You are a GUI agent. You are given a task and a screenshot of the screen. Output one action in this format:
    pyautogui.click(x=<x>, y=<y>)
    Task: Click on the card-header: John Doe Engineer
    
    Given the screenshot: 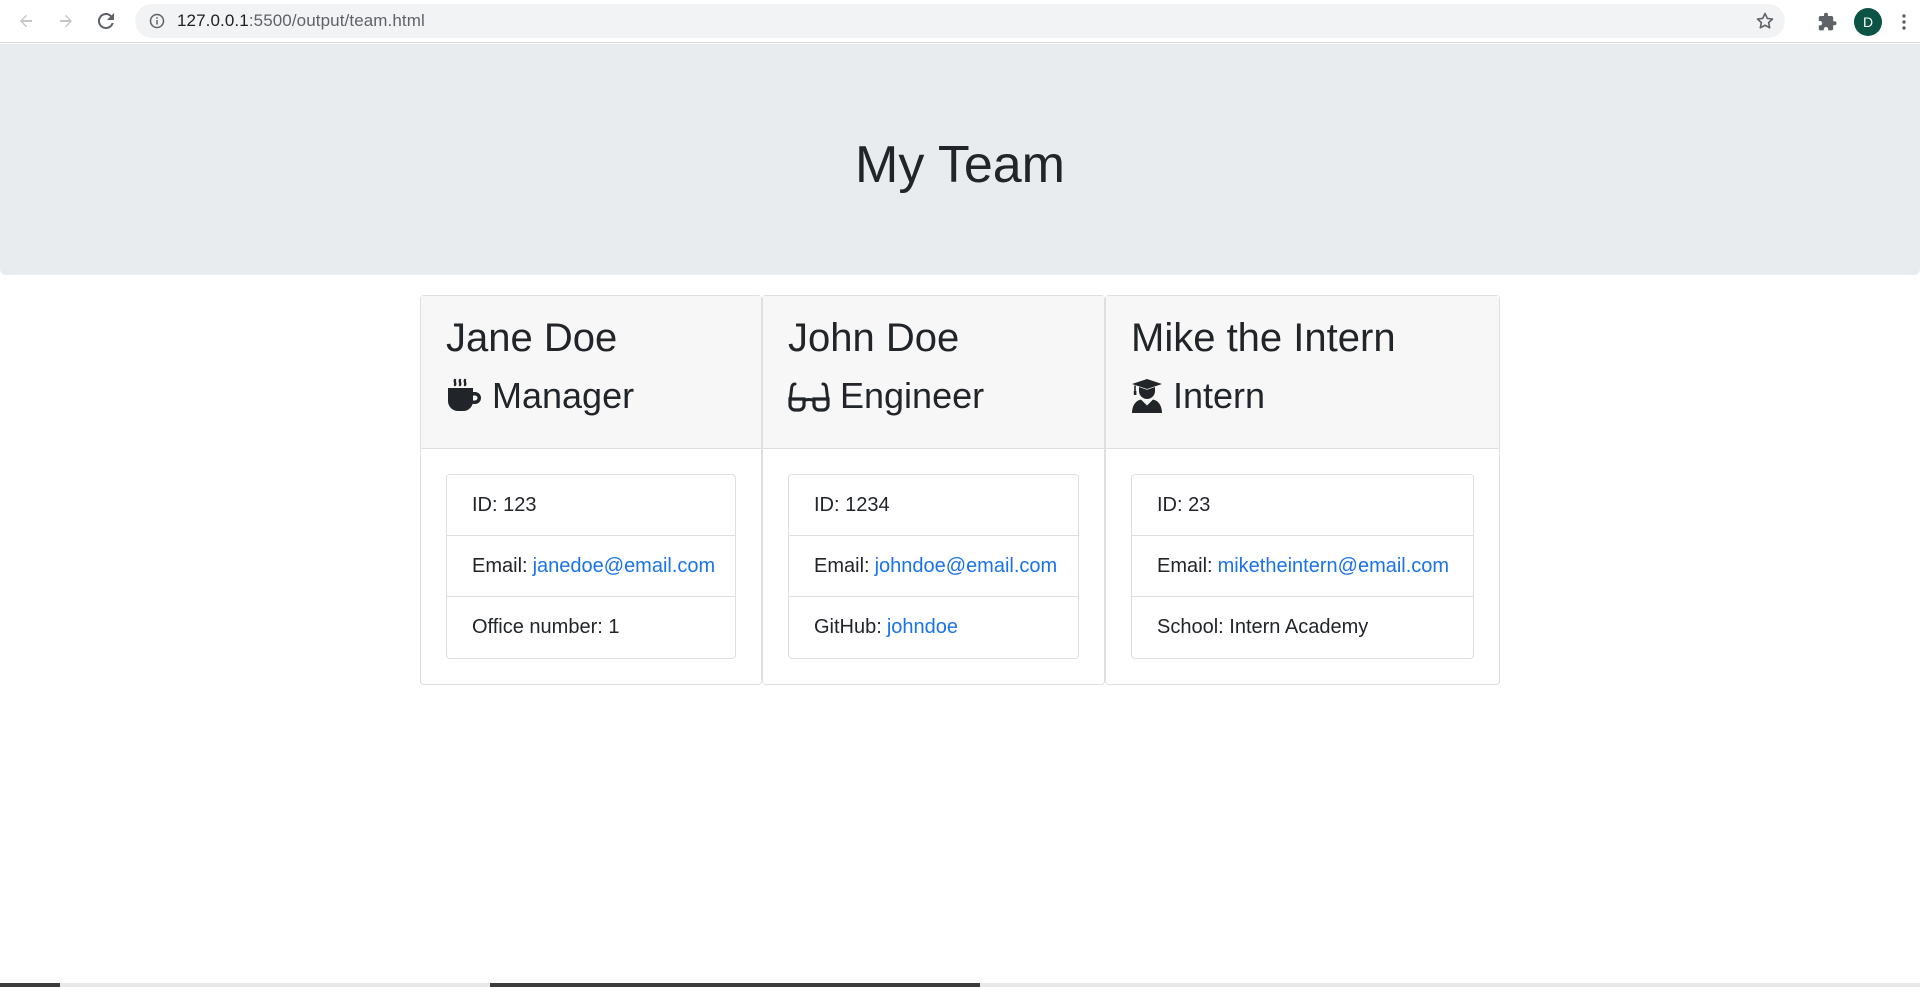 What is the action you would take?
    pyautogui.click(x=933, y=372)
    